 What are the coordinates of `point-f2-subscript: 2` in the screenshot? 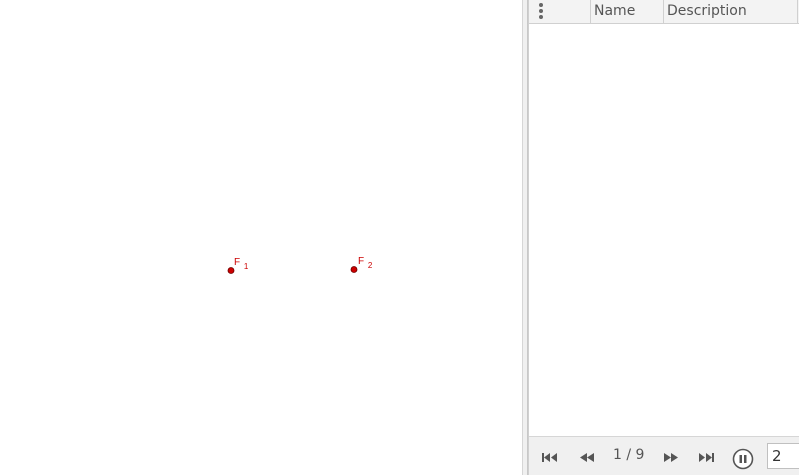 It's located at (370, 265).